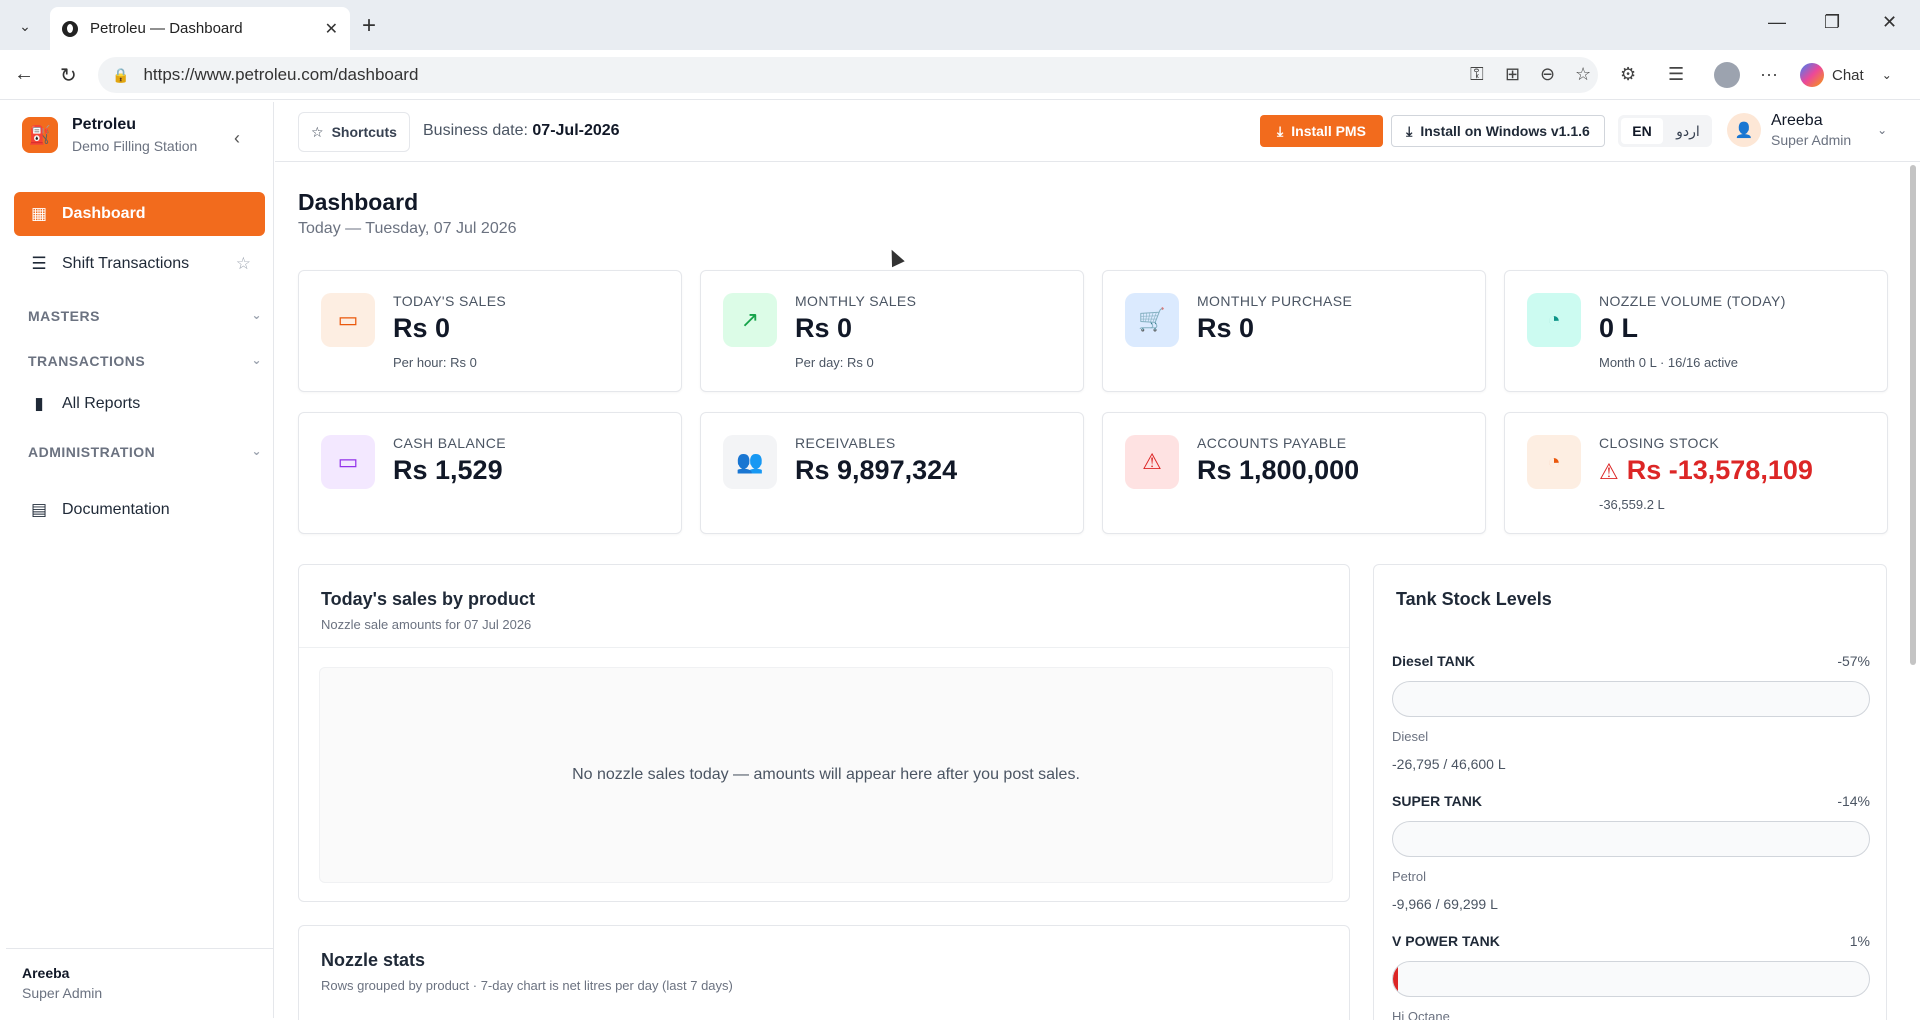  What do you see at coordinates (1727, 75) in the screenshot?
I see `profile-avatar-icon` at bounding box center [1727, 75].